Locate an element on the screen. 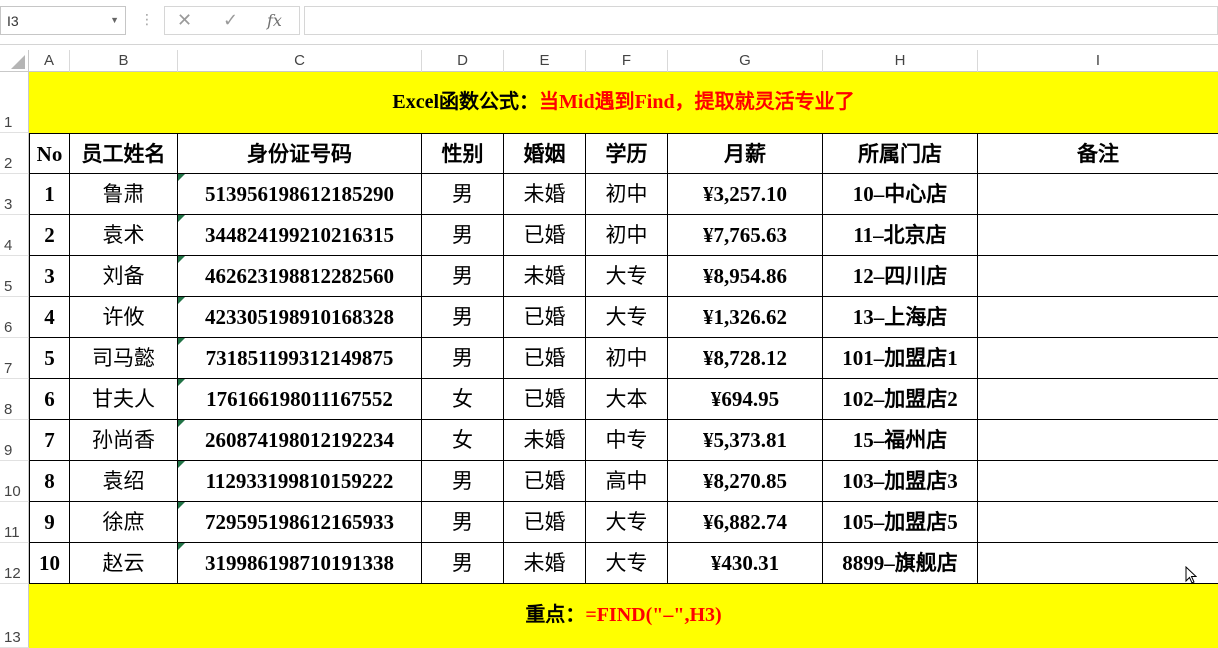 The height and width of the screenshot is (648, 1218). chevron-down-icon: ▼ is located at coordinates (114, 20).